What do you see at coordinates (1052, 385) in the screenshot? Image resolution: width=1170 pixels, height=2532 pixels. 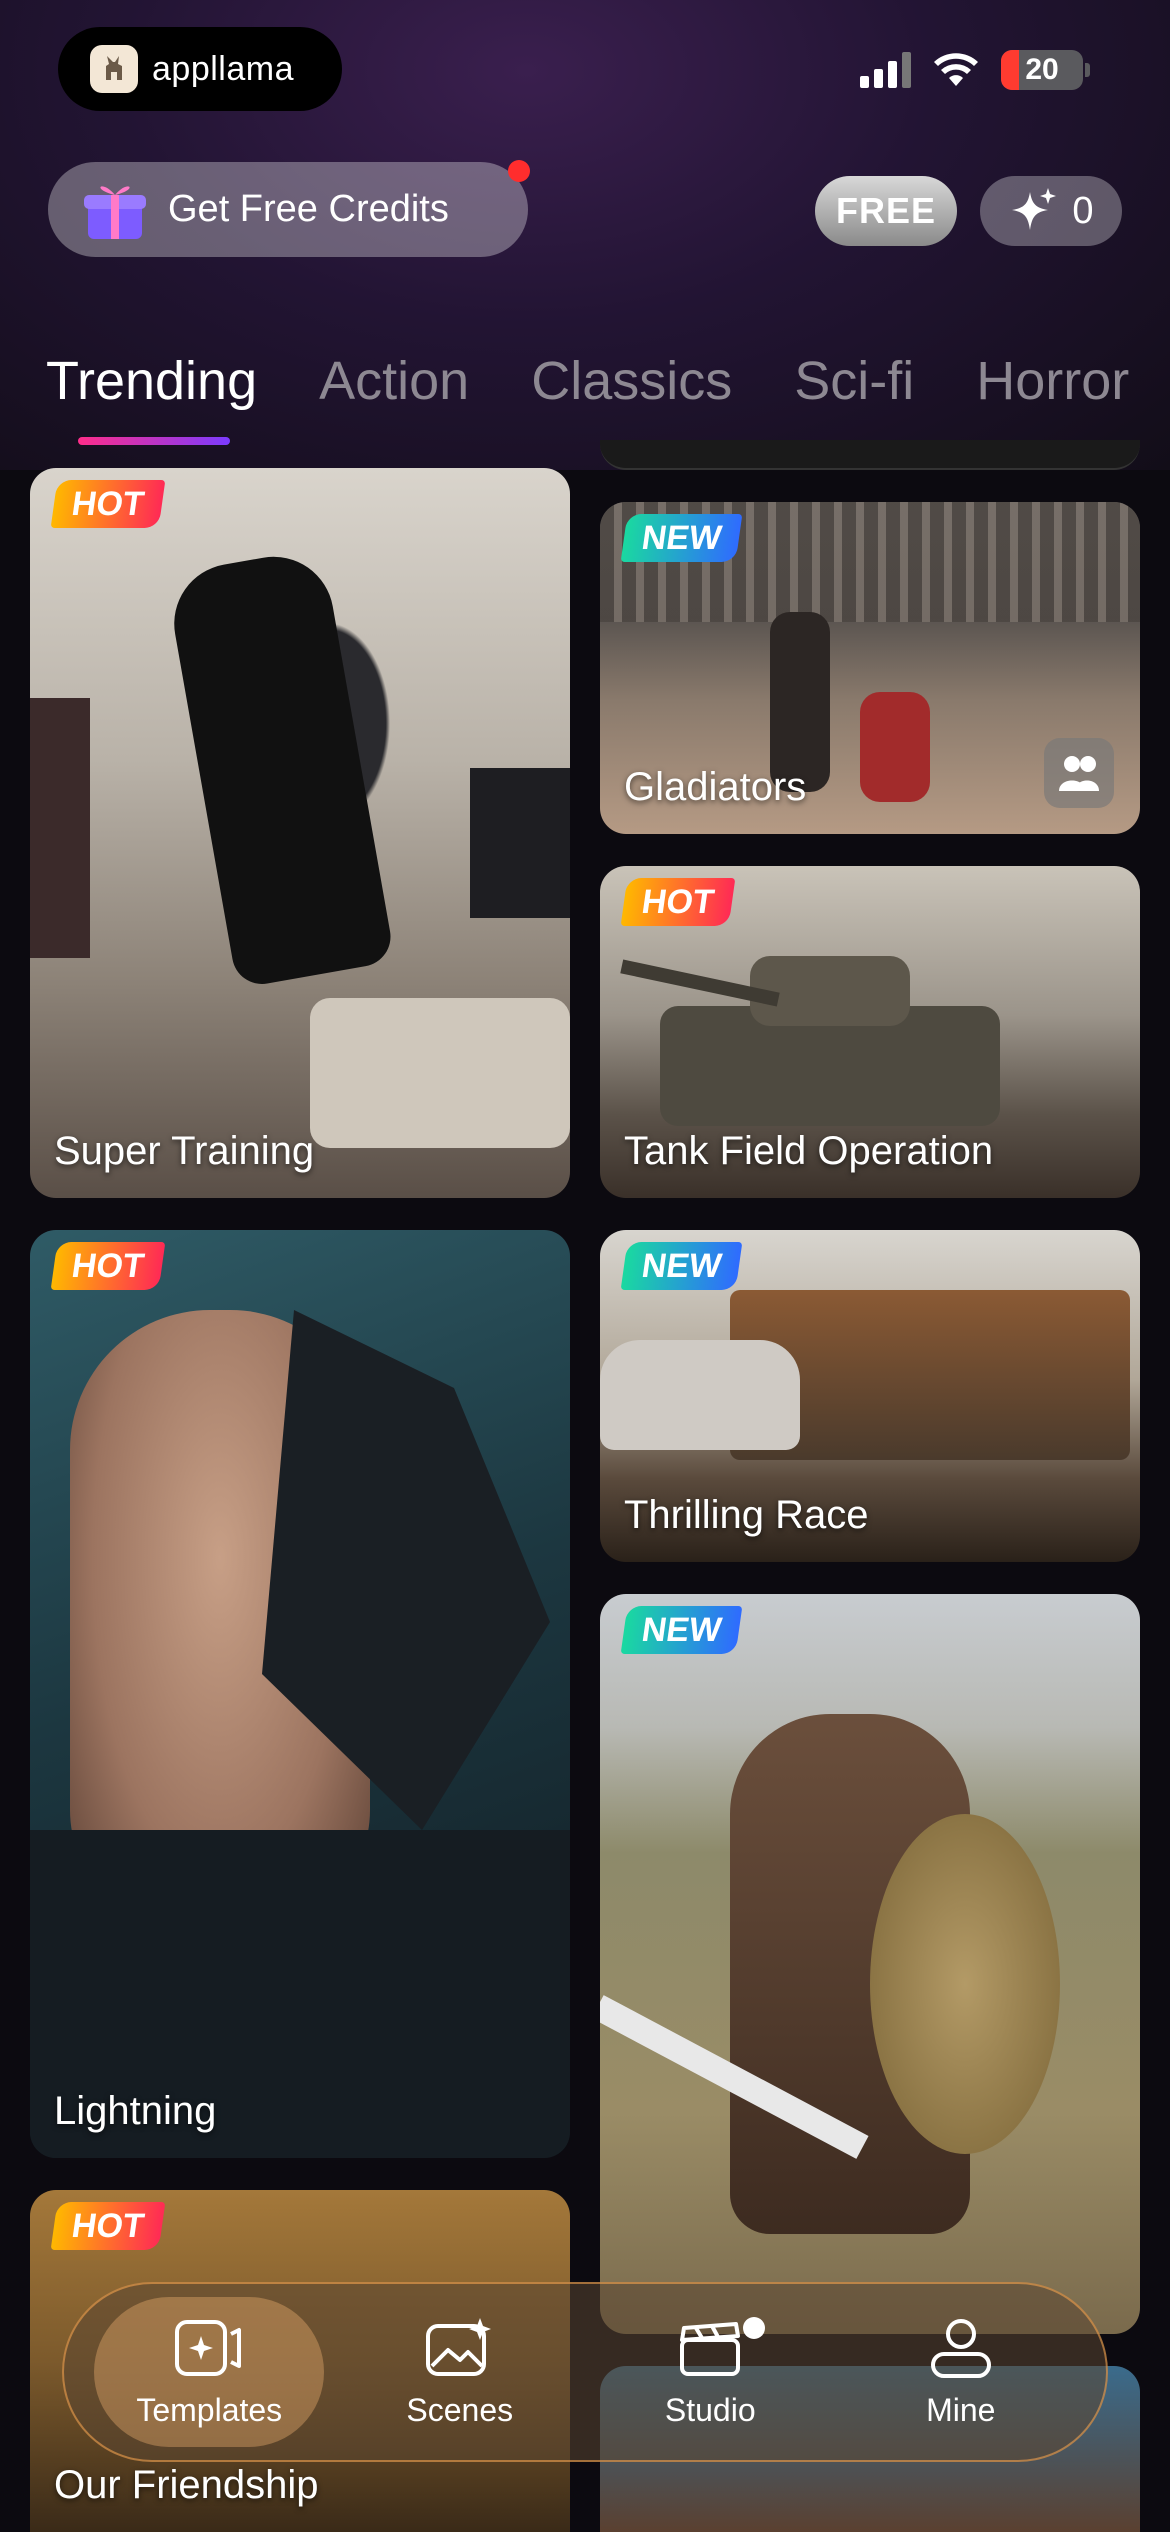 I see `tab-horror: Horror` at bounding box center [1052, 385].